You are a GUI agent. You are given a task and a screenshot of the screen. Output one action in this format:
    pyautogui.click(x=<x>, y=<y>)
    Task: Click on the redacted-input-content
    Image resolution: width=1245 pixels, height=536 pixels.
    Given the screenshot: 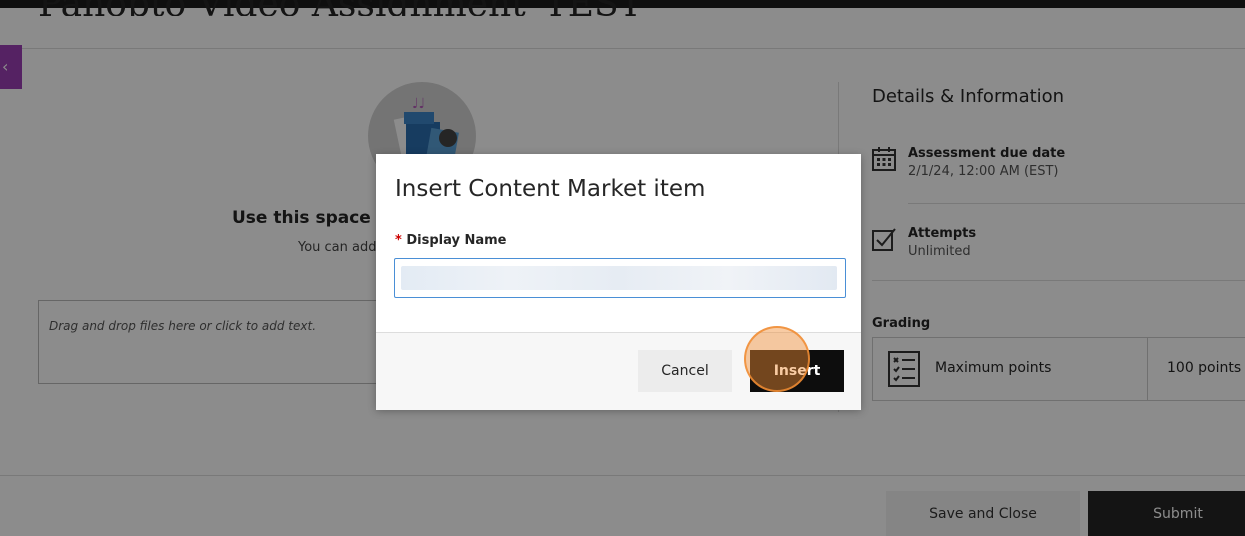 What is the action you would take?
    pyautogui.click(x=619, y=278)
    